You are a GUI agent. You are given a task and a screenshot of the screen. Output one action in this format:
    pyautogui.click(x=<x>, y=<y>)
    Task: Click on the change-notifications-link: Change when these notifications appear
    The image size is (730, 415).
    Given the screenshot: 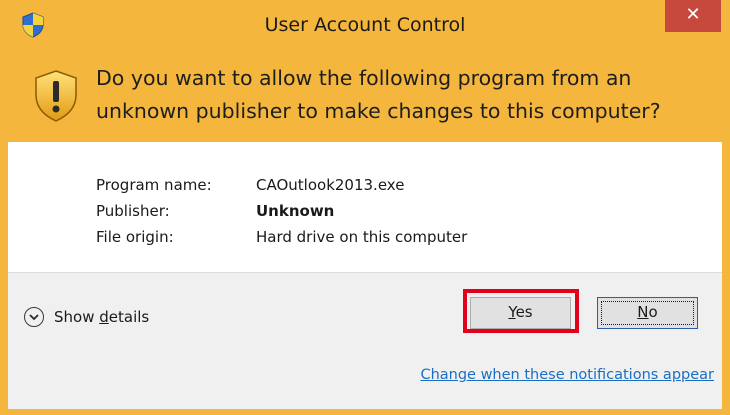 What is the action you would take?
    pyautogui.click(x=567, y=375)
    